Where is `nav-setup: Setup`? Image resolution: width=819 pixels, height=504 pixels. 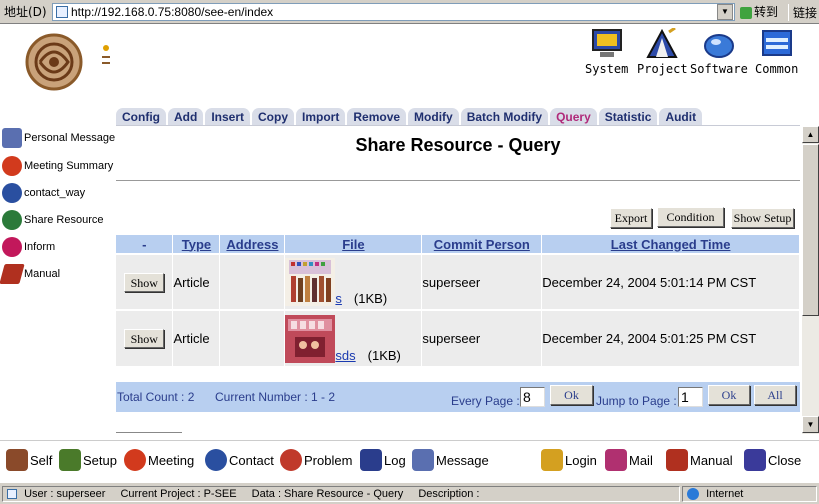
nav-setup: Setup is located at coordinates (88, 460).